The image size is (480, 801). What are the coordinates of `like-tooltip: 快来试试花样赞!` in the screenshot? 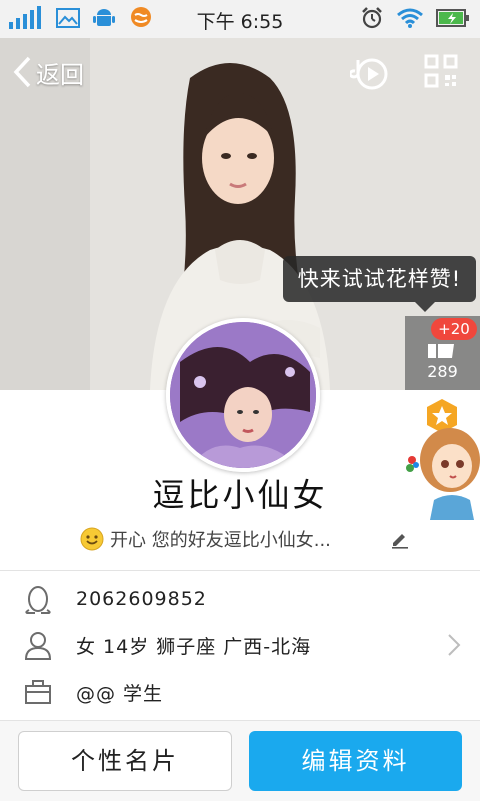 It's located at (379, 279).